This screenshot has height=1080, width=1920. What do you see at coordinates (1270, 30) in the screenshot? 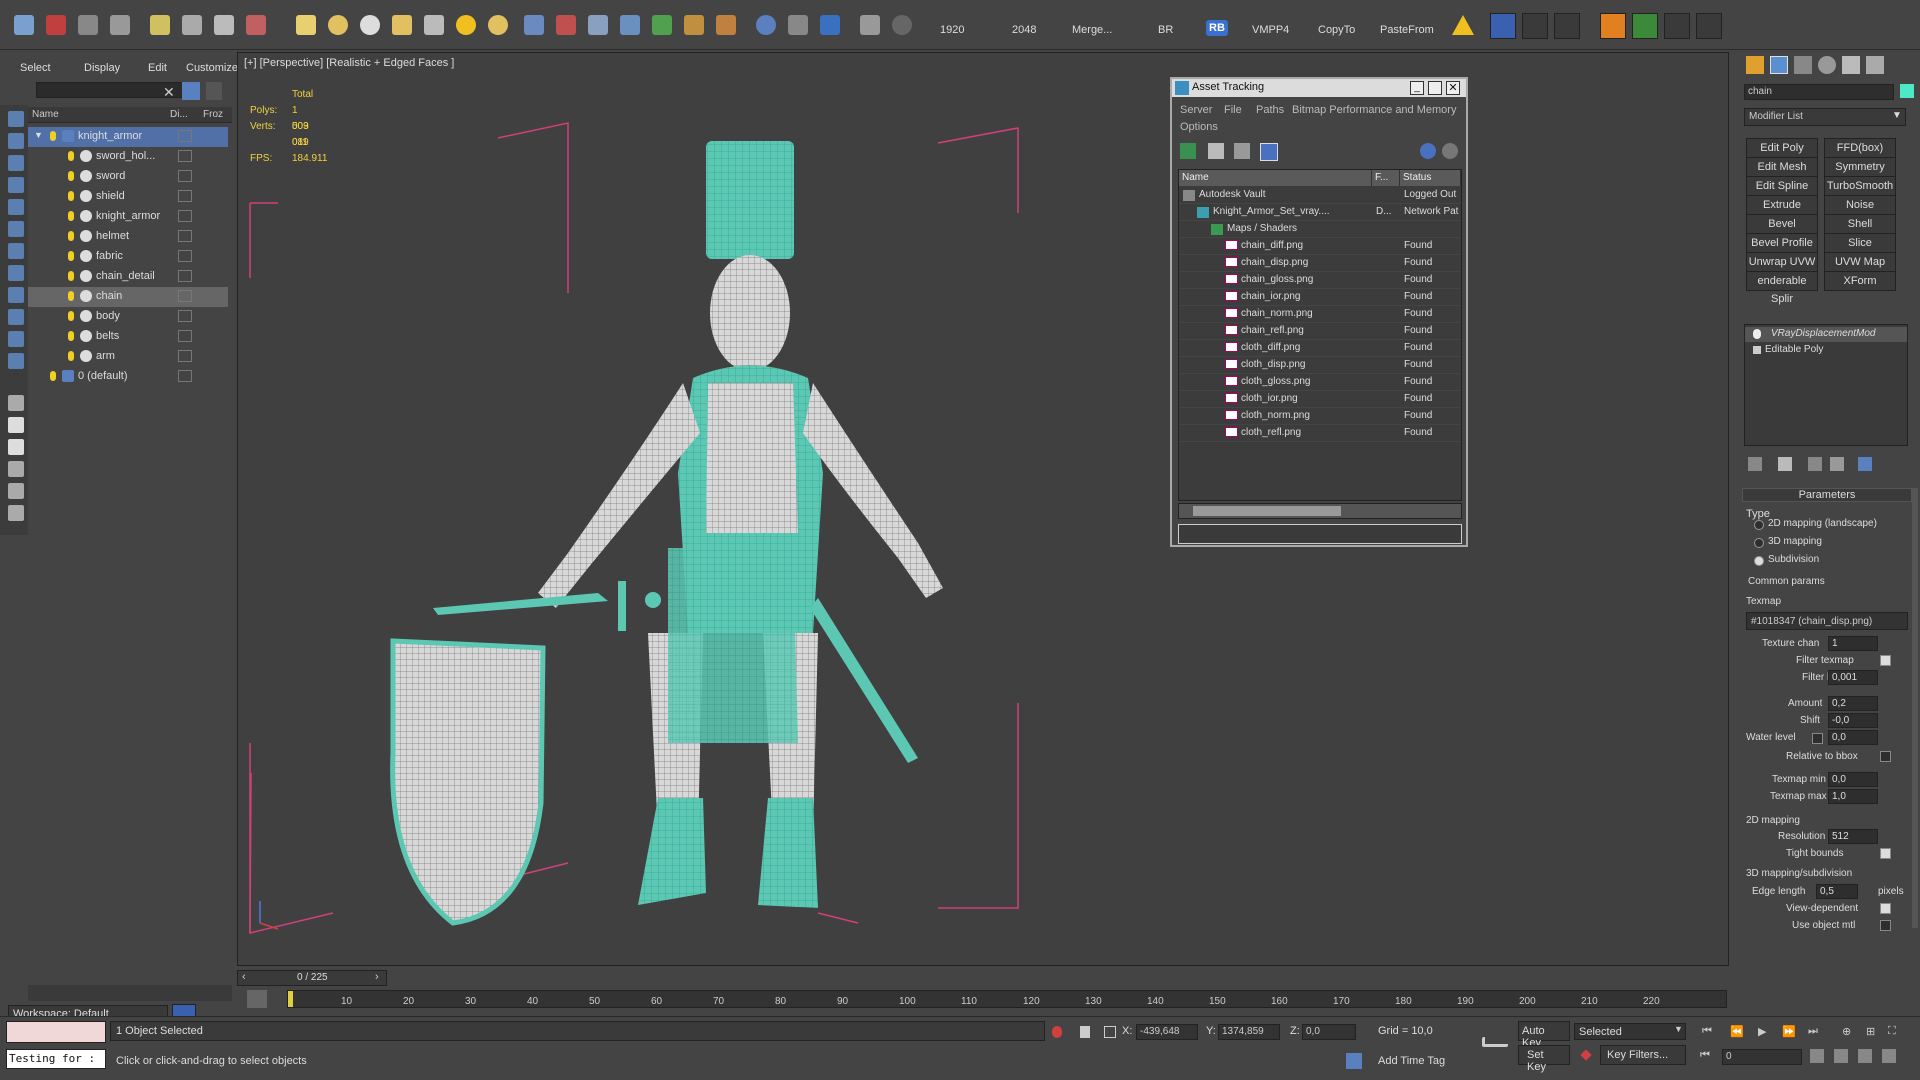
I see `toolbar-item-vmpp4: VMPP4` at bounding box center [1270, 30].